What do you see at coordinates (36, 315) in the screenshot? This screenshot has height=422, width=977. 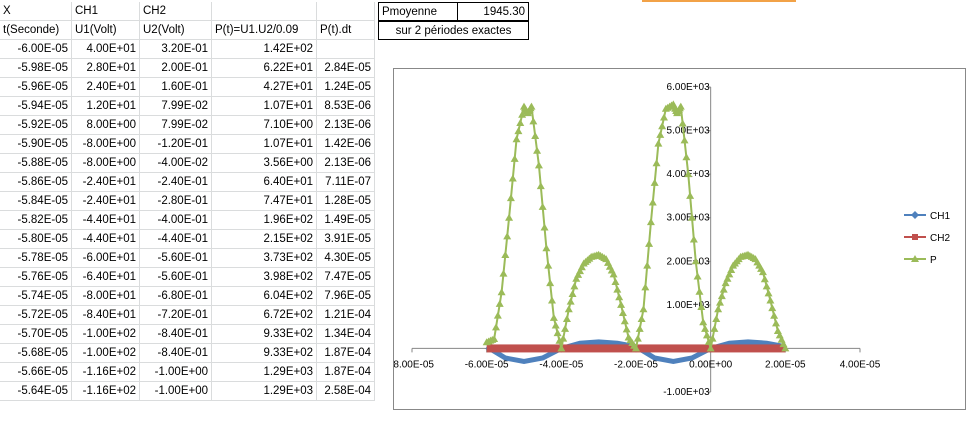 I see `table-cell: -5.72E-05` at bounding box center [36, 315].